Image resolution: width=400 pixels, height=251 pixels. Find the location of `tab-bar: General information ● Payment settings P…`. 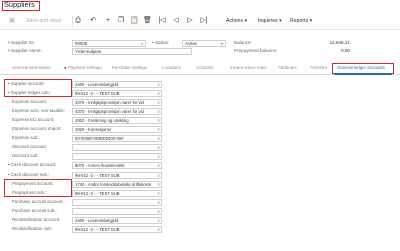

tab-bar: General information ● Payment settings P… is located at coordinates (200, 68).